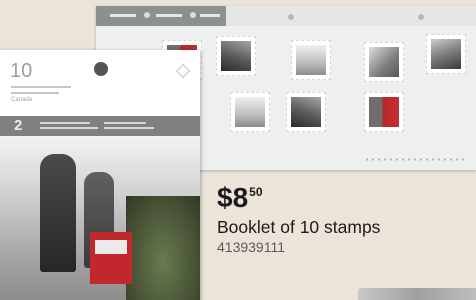  I want to click on price-cents: 50, so click(256, 192).